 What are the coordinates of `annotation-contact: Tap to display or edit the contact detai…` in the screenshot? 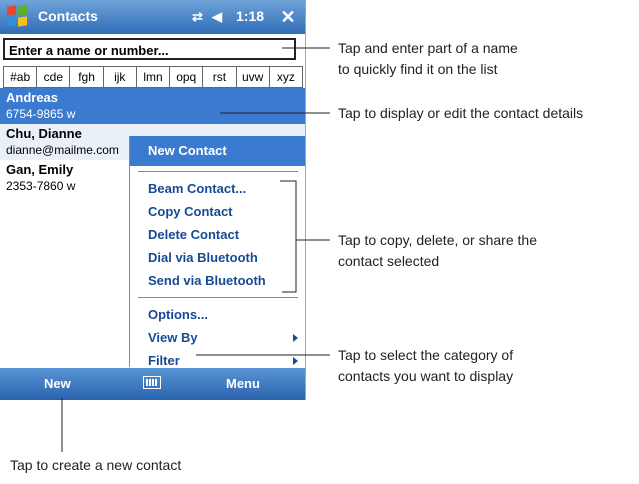 It's located at (461, 113).